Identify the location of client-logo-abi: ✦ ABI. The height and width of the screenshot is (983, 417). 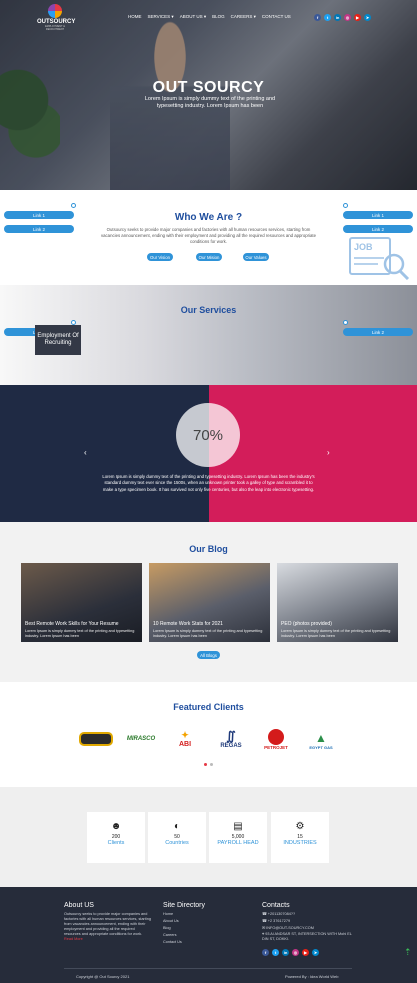
(185, 739).